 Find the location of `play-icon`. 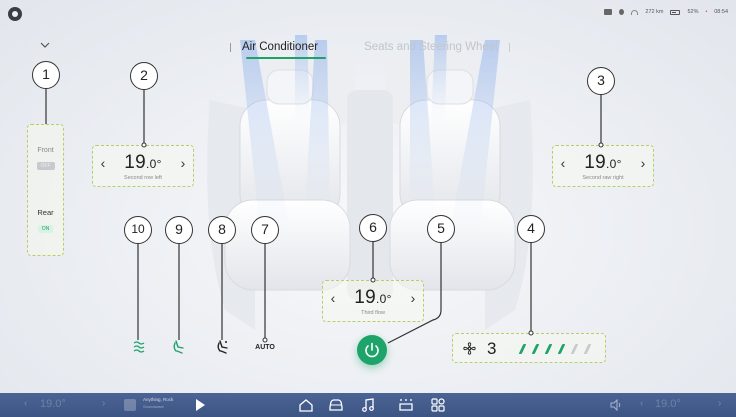

play-icon is located at coordinates (200, 405).